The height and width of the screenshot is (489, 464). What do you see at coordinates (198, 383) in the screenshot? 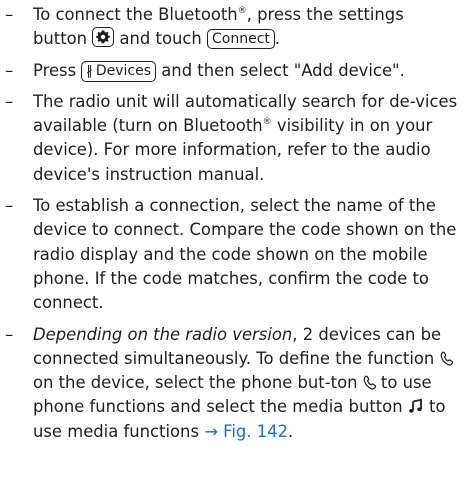
I see `step-text: on the device, select the phone but-ton` at bounding box center [198, 383].